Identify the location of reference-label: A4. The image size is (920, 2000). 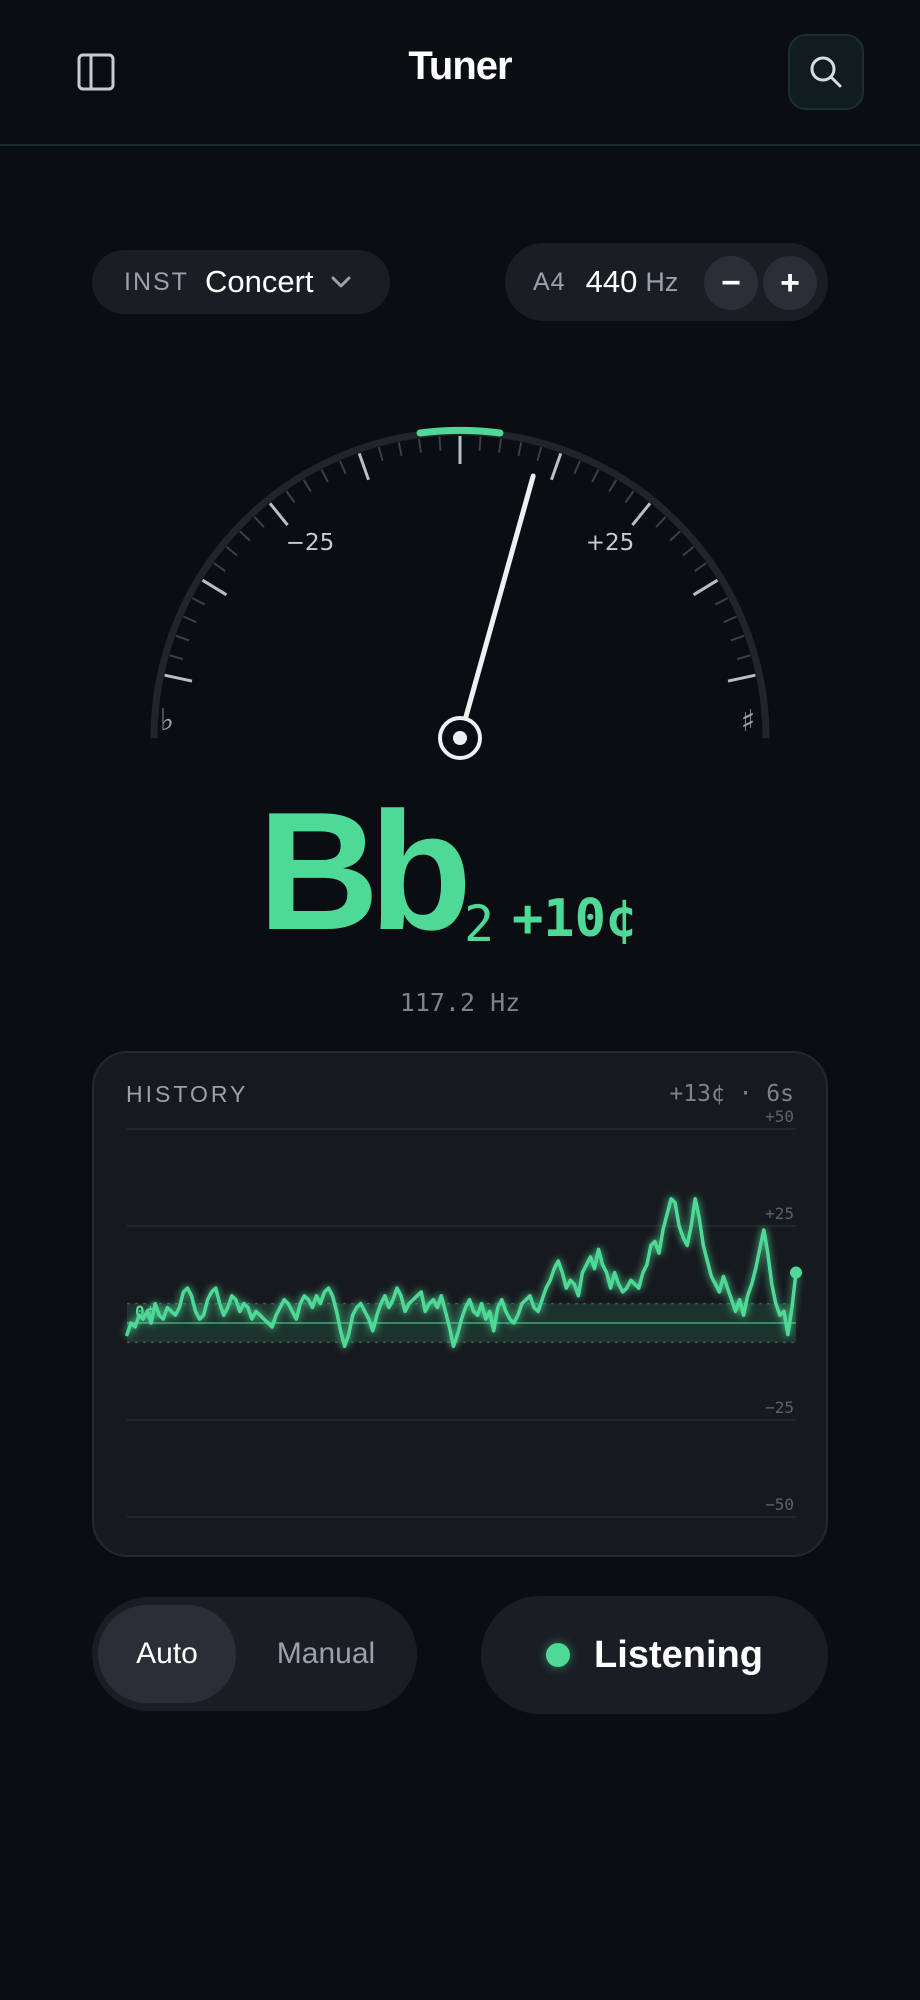
(549, 281).